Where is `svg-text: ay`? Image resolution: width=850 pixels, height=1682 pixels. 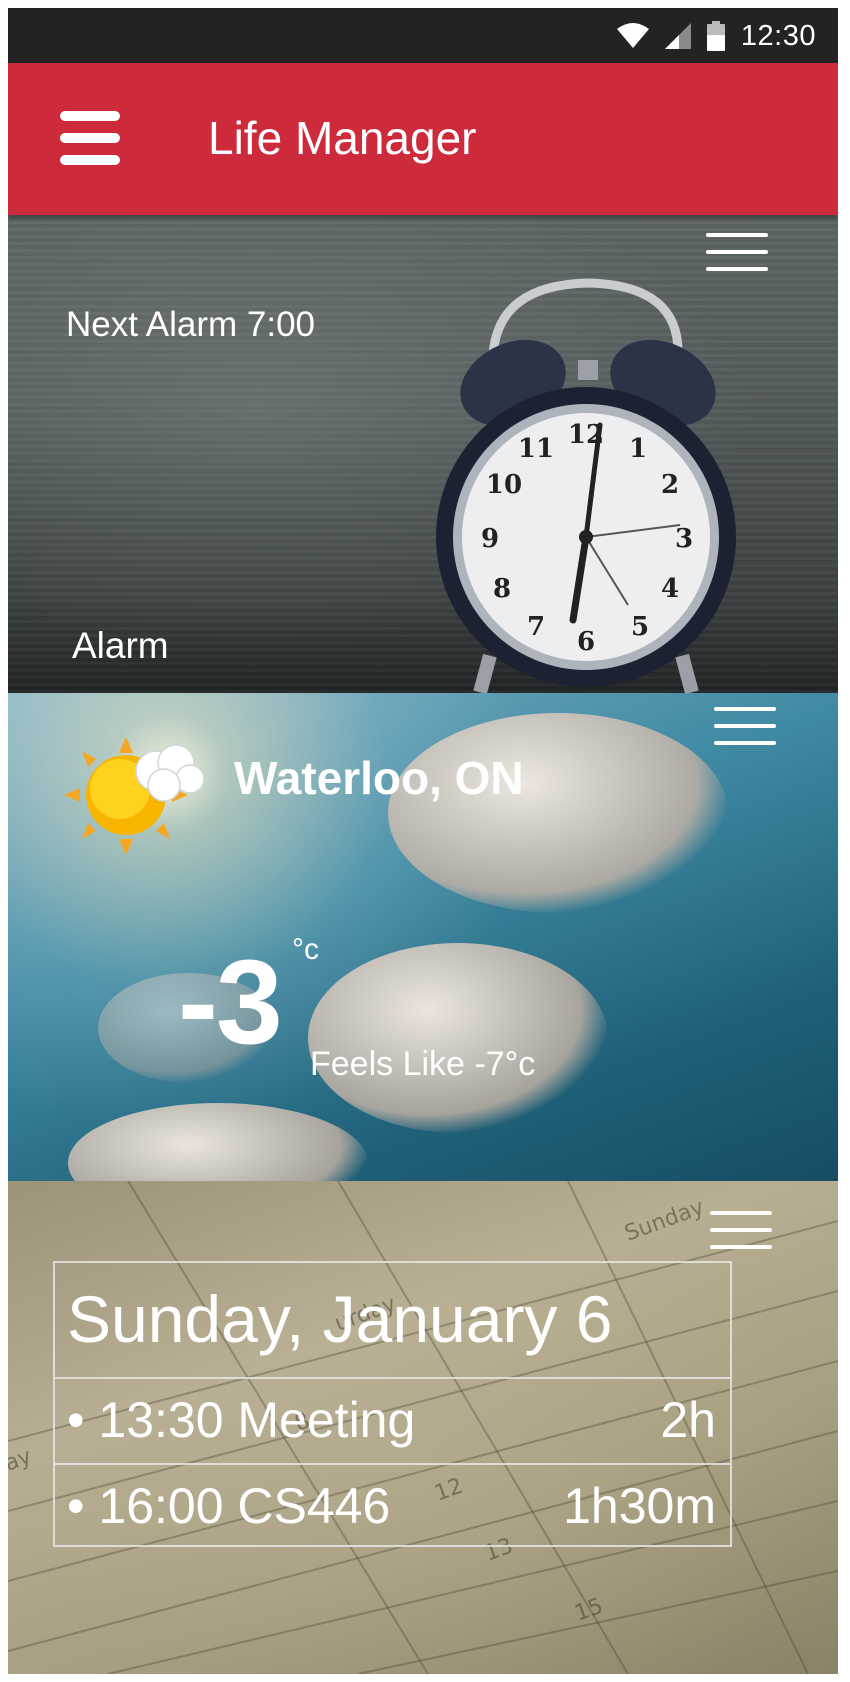 svg-text: ay is located at coordinates (21, 1460).